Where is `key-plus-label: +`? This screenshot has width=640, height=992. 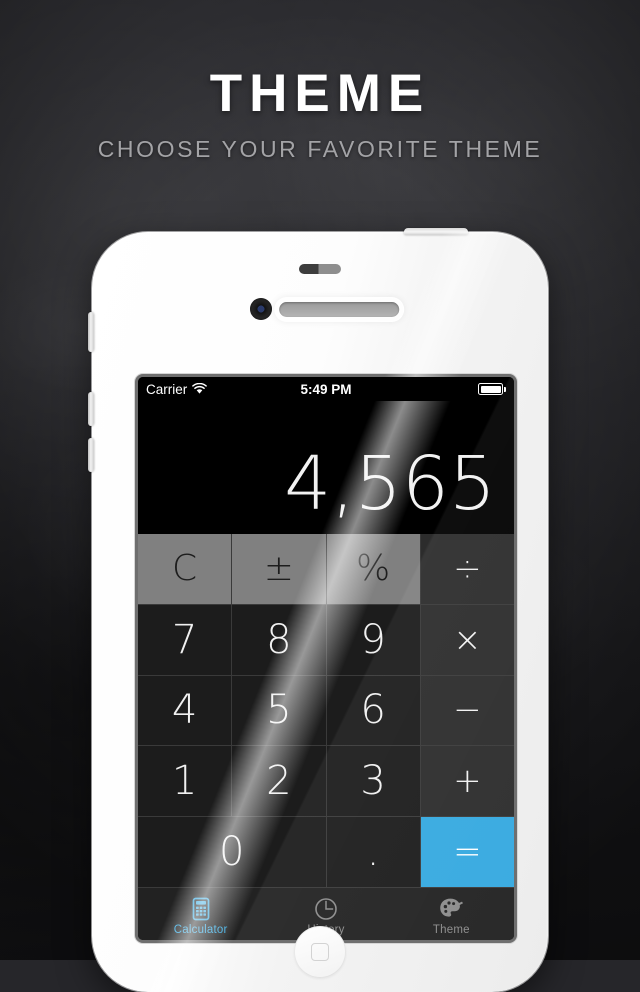 key-plus-label: + is located at coordinates (467, 781).